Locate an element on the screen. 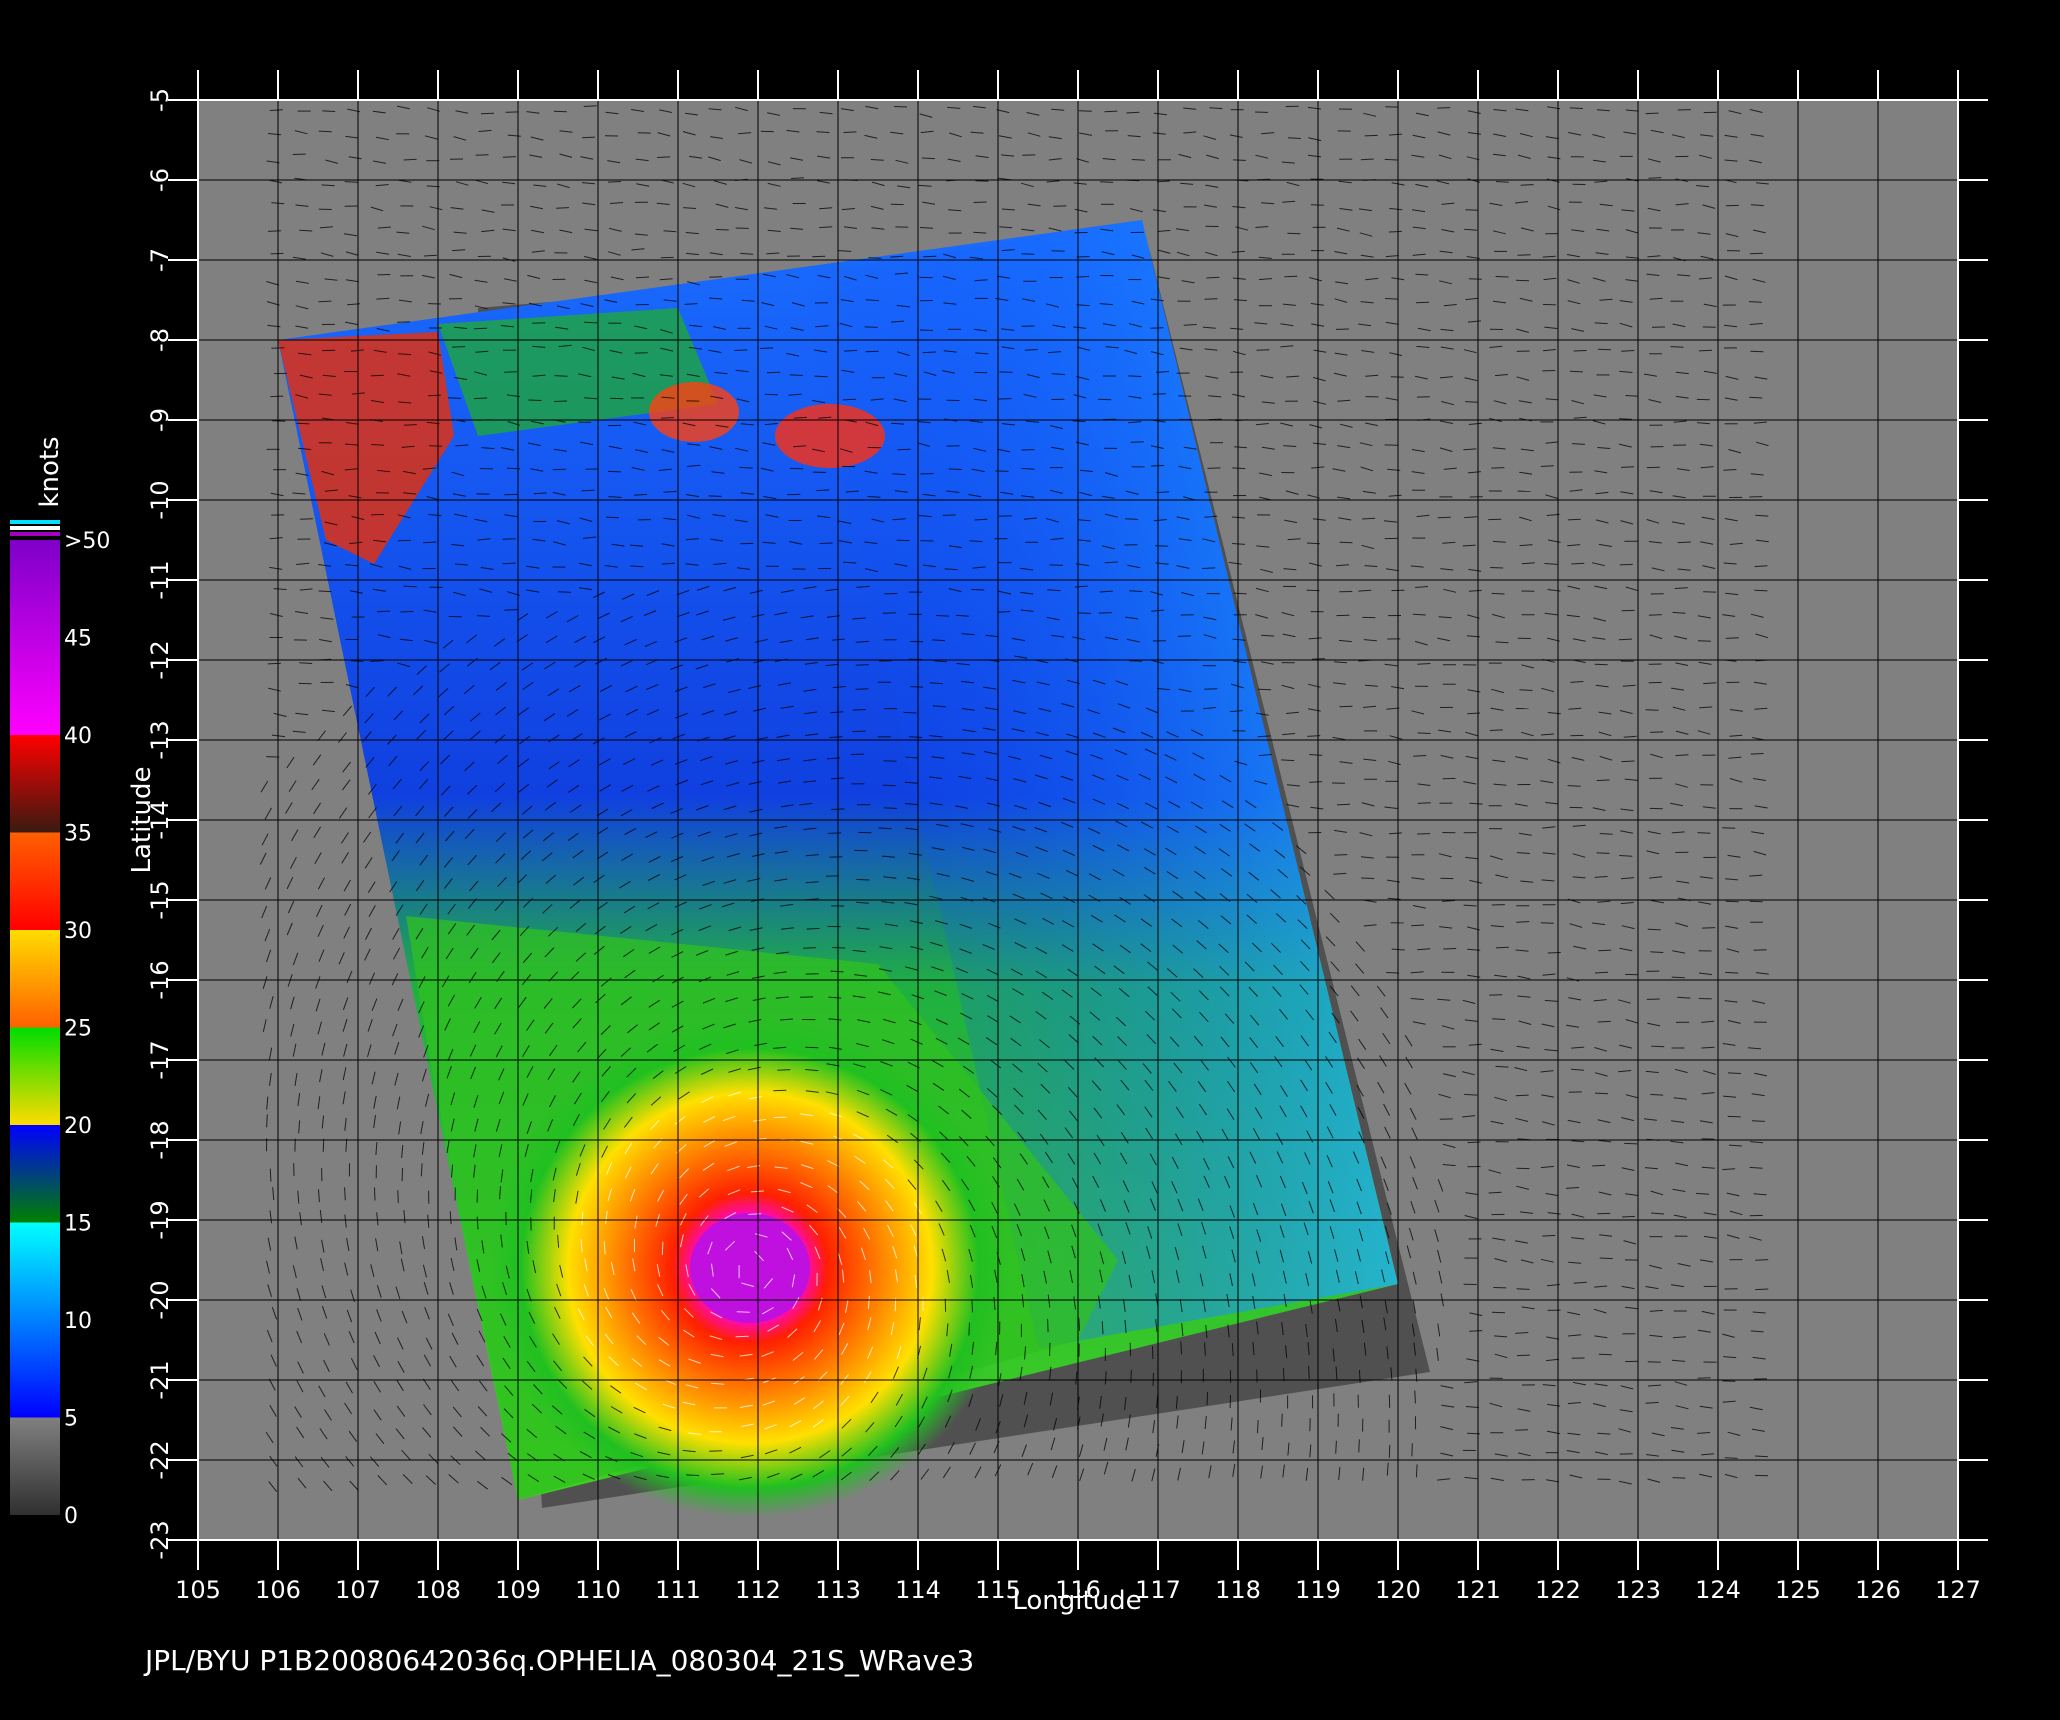 Image resolution: width=2060 pixels, height=1720 pixels. wind-speed-legend: knots >50 45 40 35 30 25 20 15 10 5 0 is located at coordinates (60, 982).